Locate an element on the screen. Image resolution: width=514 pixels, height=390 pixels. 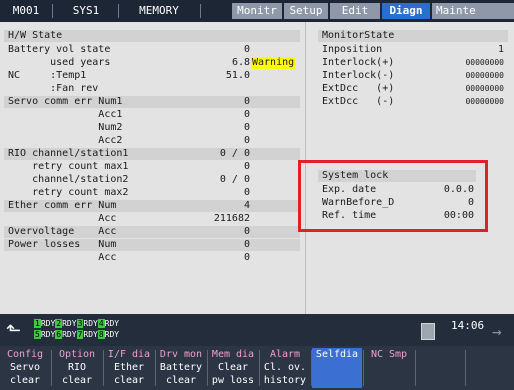
row-label: Servo comm err Num1 is located at coordinates (65, 101).